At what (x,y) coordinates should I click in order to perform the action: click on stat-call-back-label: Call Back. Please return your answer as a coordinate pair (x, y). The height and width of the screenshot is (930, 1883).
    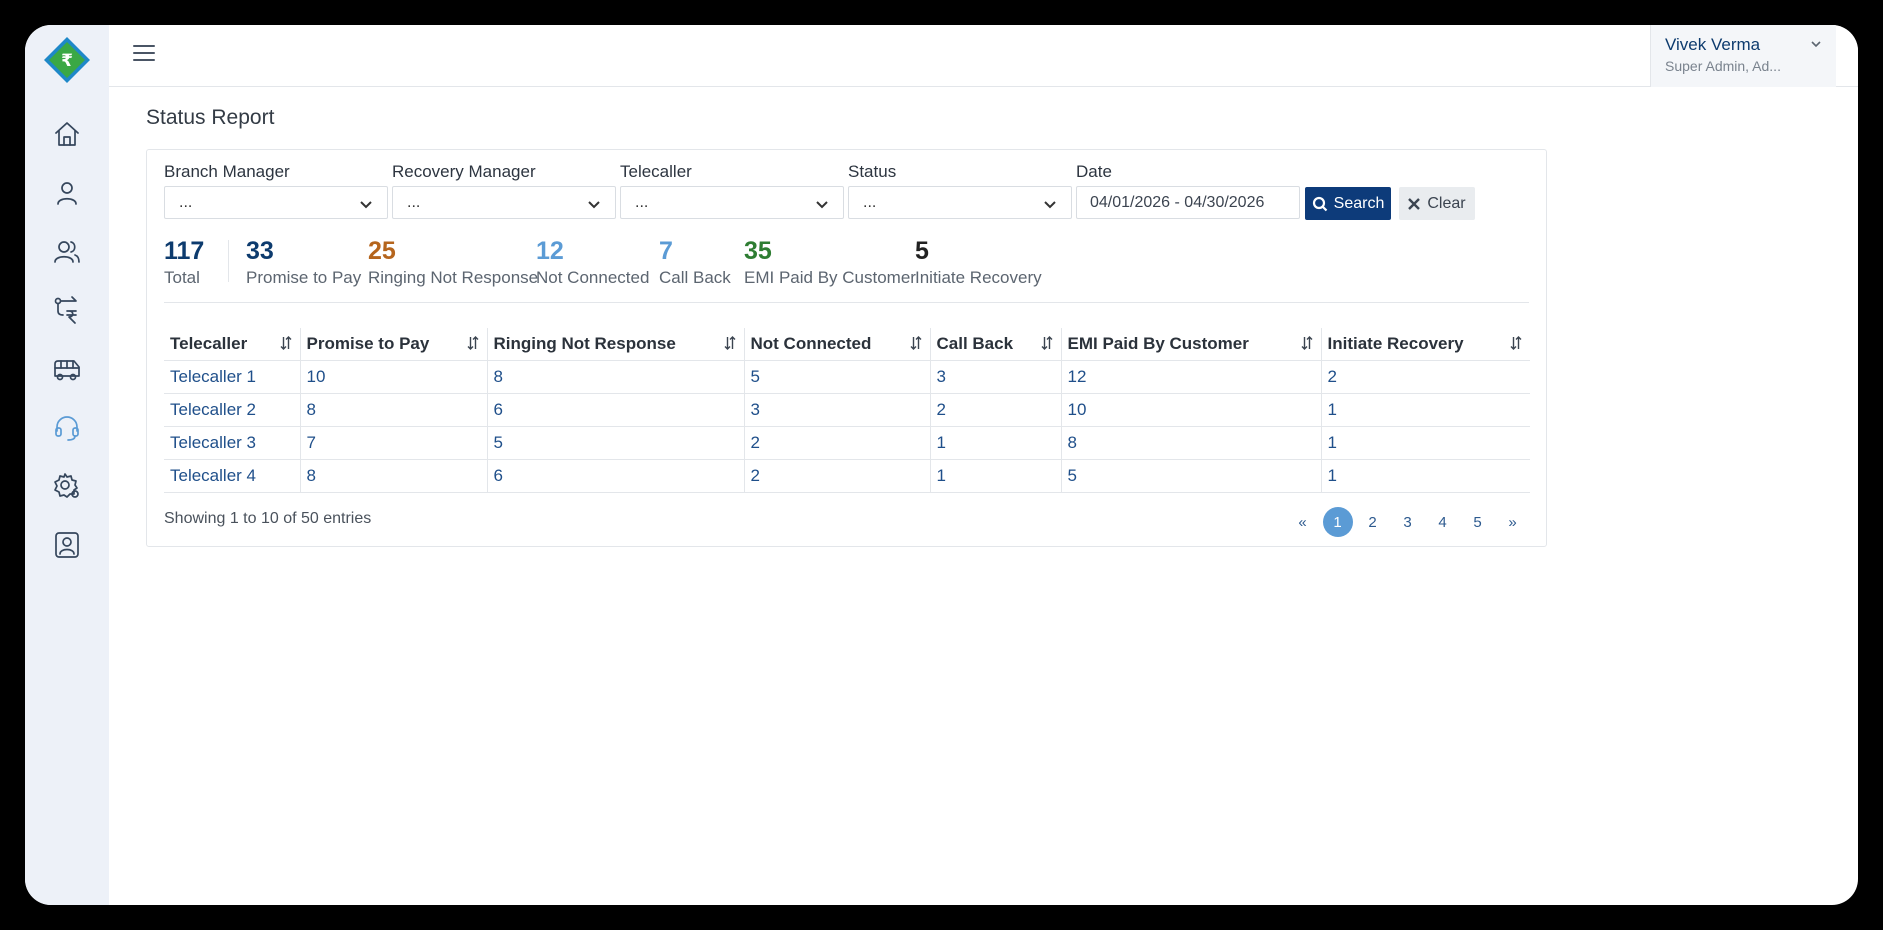
    Looking at the image, I should click on (695, 277).